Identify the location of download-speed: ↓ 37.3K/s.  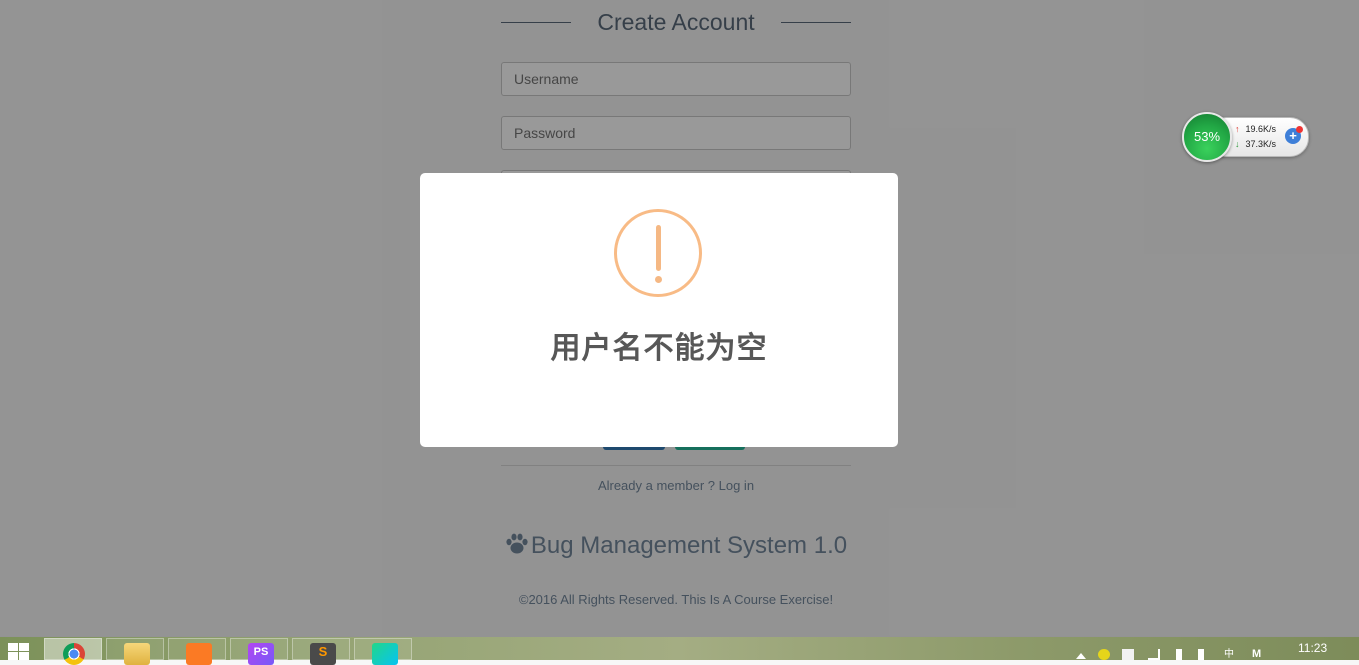
(1255, 144).